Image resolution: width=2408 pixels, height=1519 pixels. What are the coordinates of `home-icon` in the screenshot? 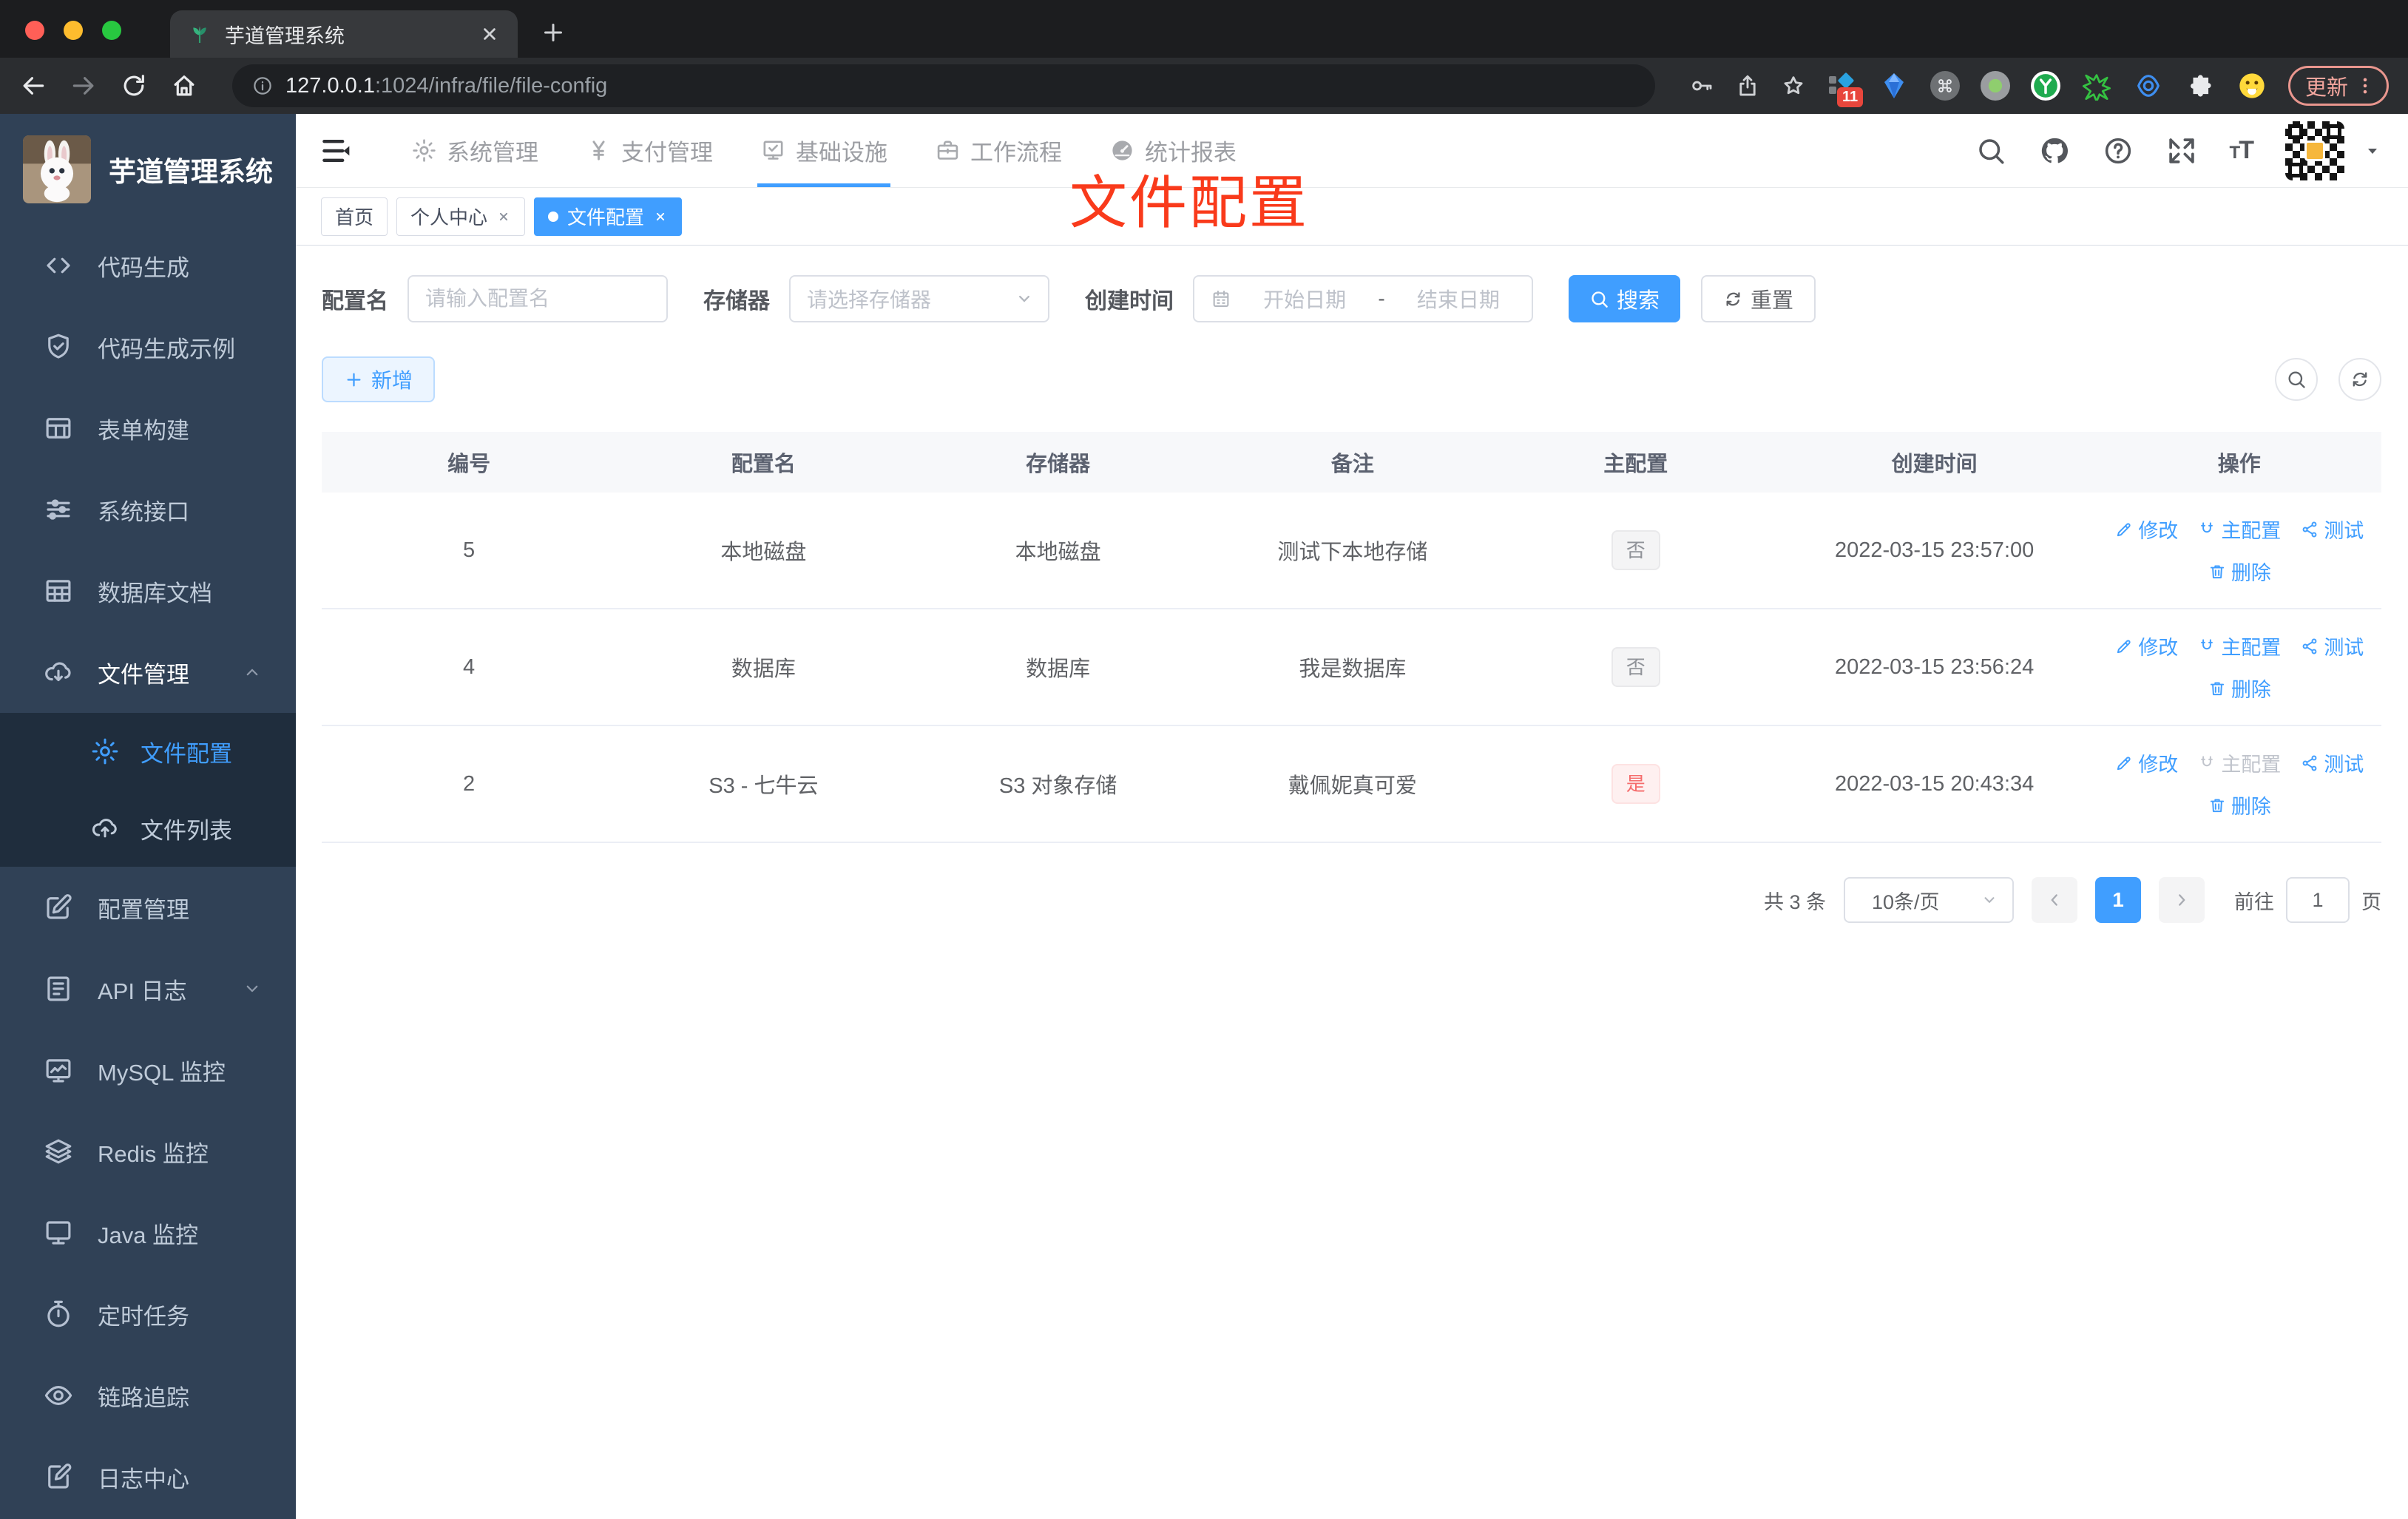 It's located at (184, 86).